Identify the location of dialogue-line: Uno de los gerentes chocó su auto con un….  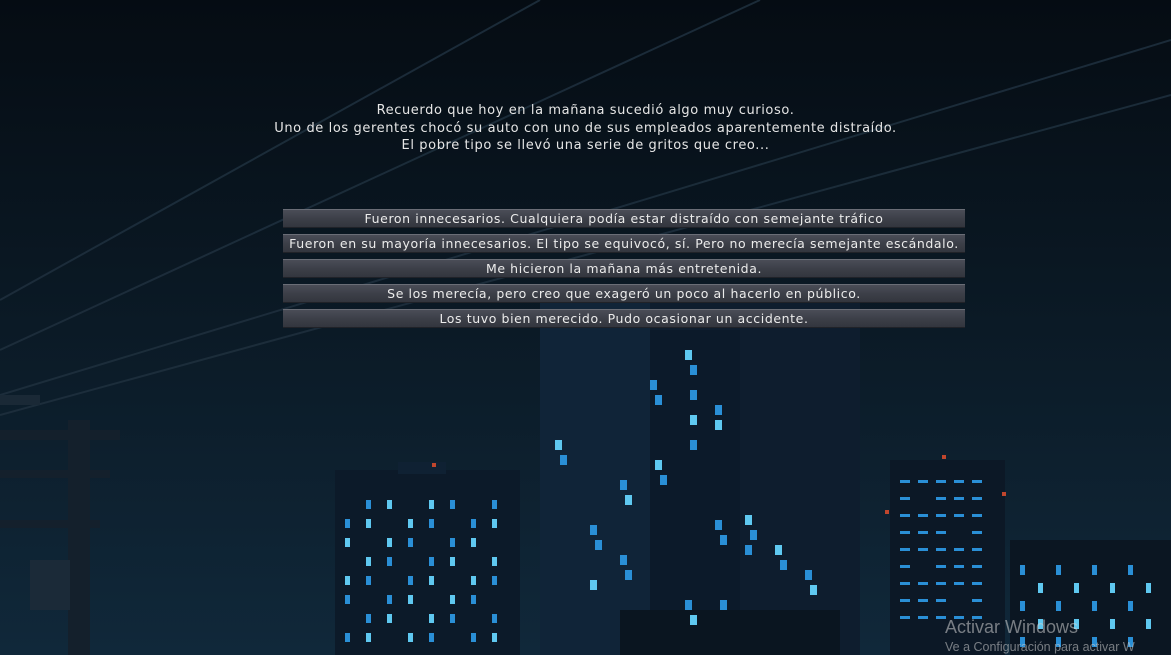
(585, 128).